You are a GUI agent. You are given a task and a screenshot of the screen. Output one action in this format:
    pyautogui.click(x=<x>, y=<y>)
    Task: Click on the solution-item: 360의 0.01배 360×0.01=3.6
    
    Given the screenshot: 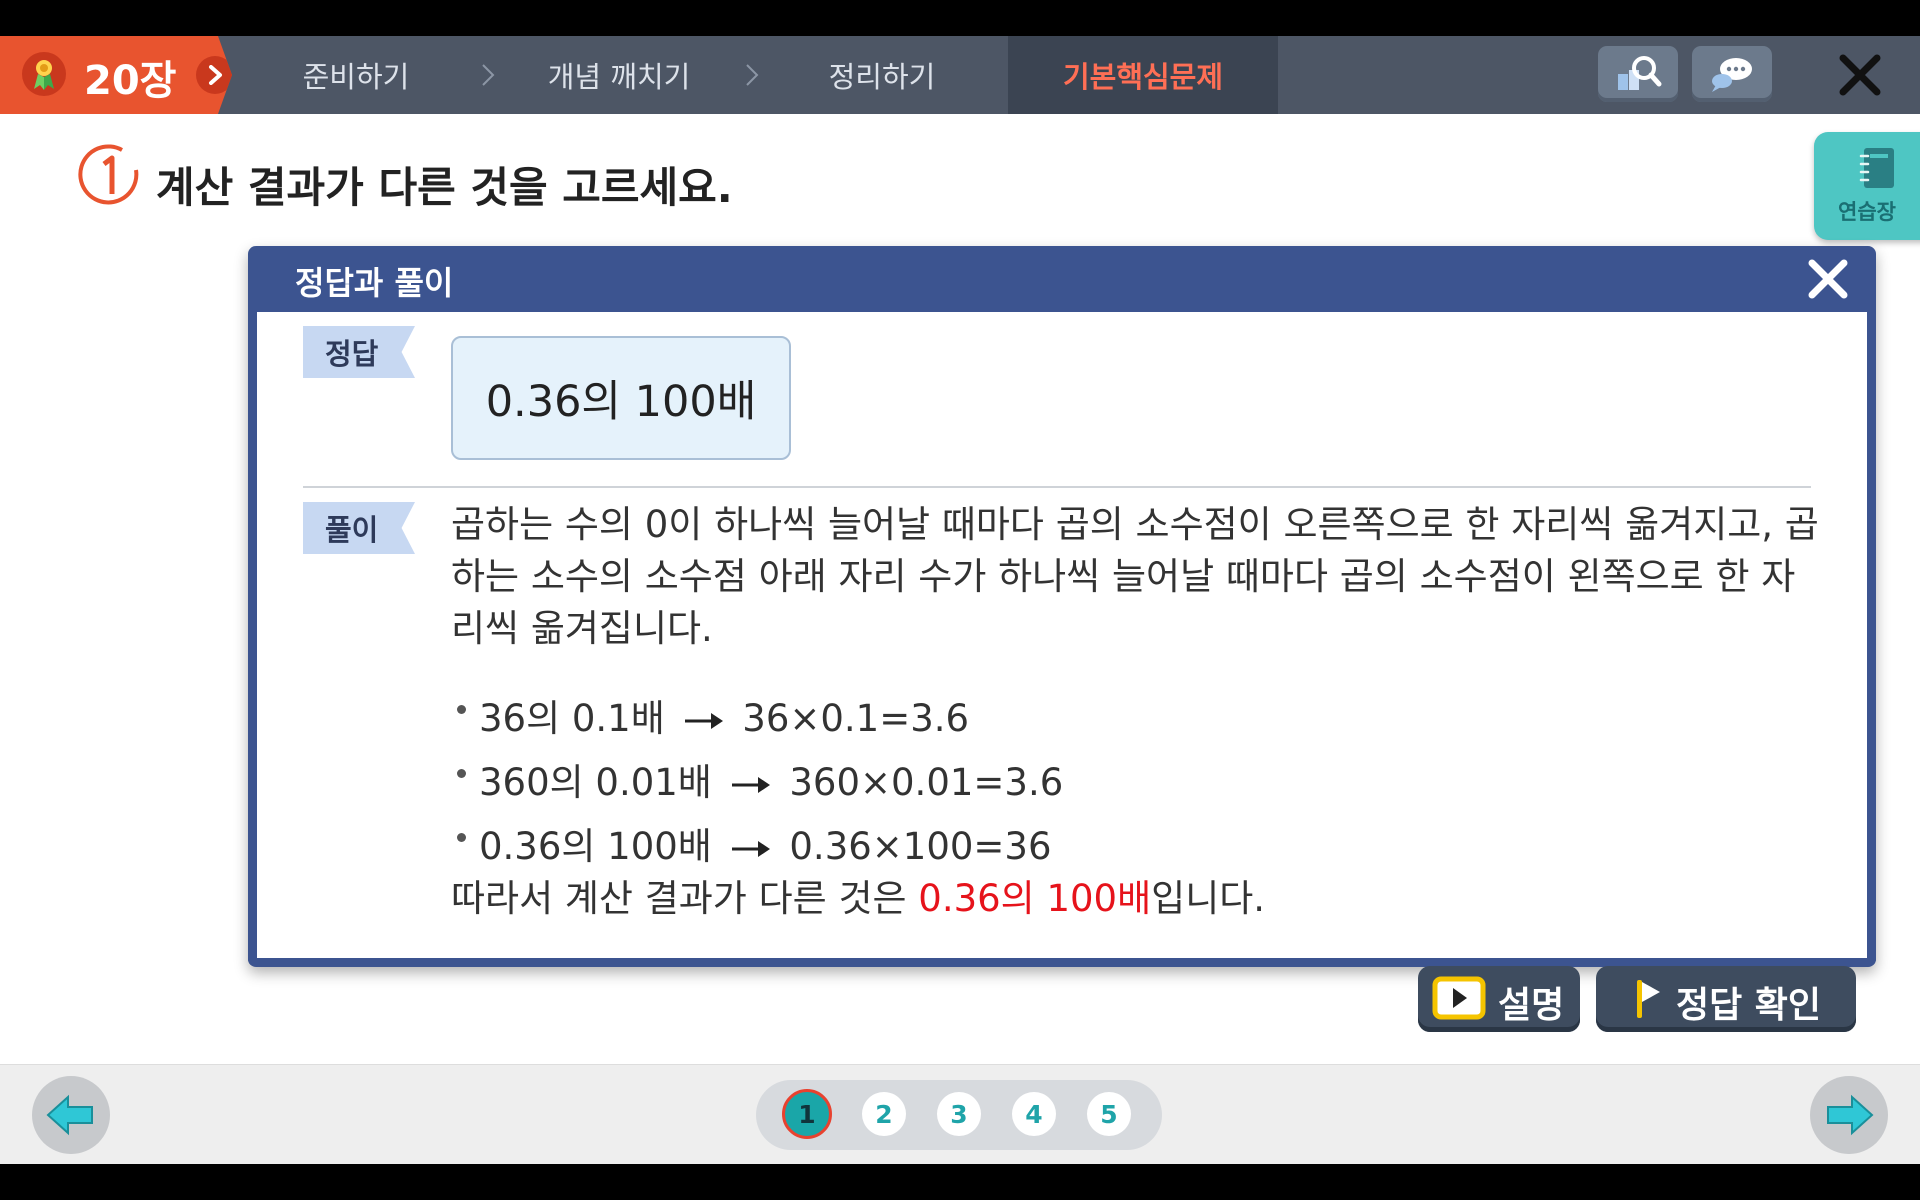 What is the action you would take?
    pyautogui.click(x=760, y=779)
    